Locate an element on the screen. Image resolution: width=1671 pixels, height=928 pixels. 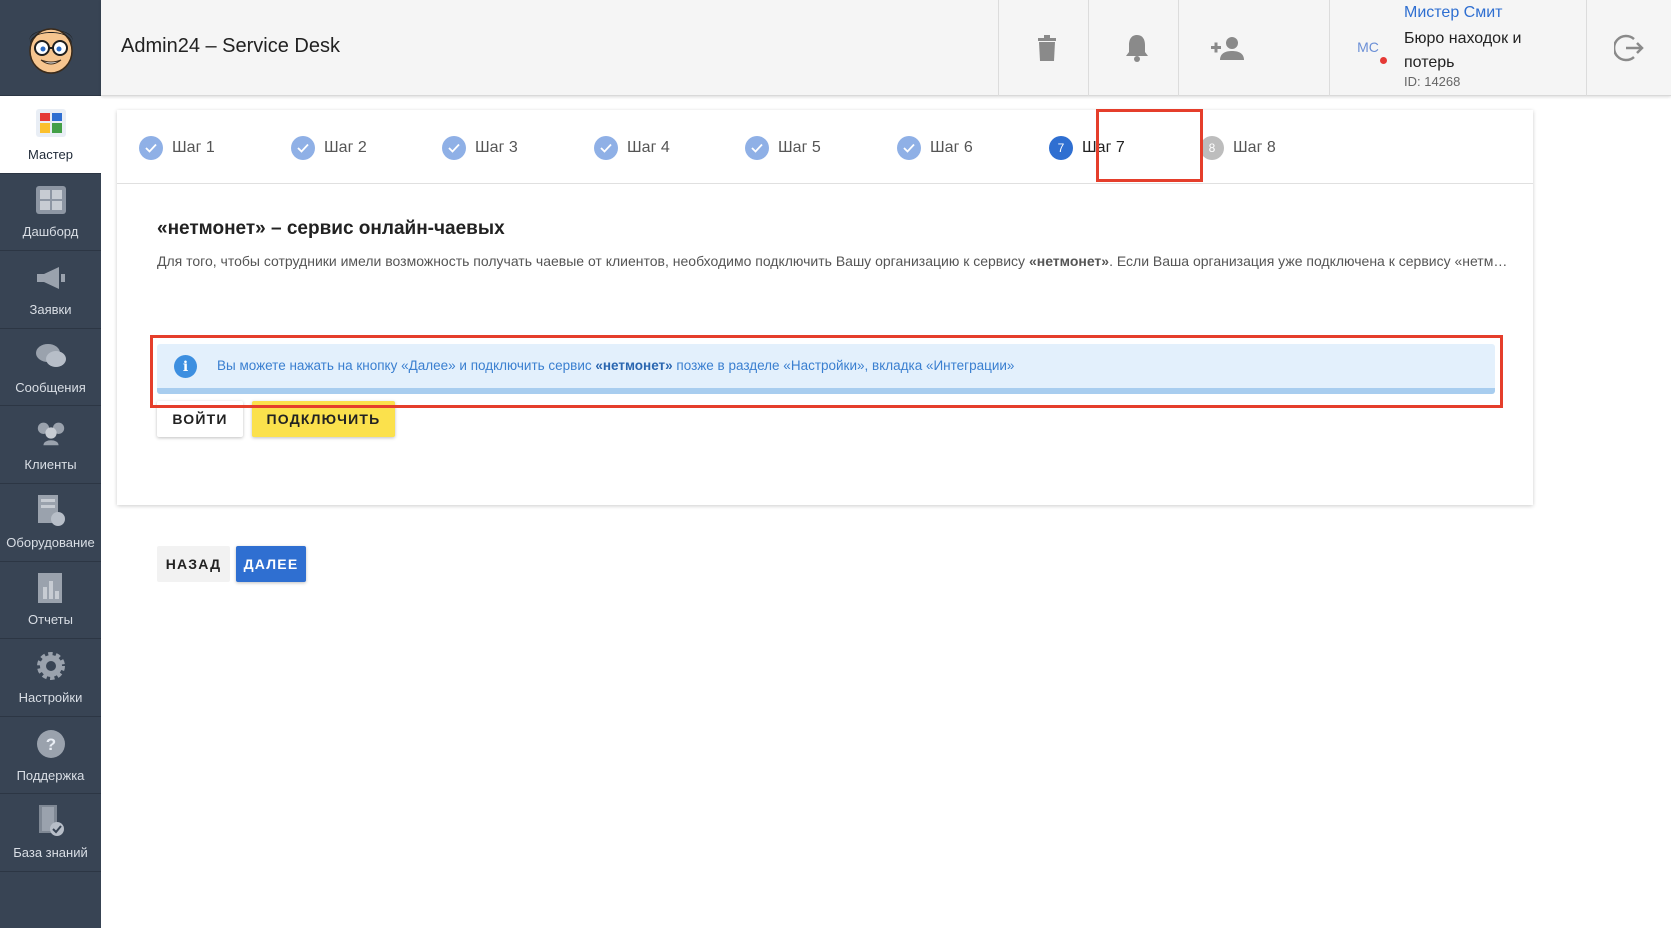
clients-icon is located at coordinates (51, 433).